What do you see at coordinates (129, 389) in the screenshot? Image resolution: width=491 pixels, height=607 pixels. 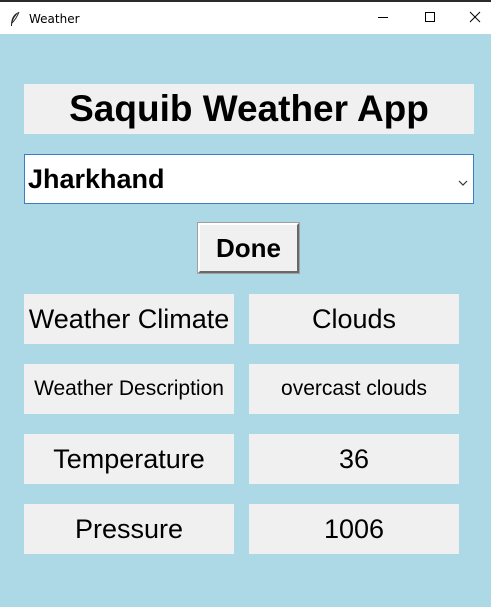 I see `weather-description-label: Weather Description` at bounding box center [129, 389].